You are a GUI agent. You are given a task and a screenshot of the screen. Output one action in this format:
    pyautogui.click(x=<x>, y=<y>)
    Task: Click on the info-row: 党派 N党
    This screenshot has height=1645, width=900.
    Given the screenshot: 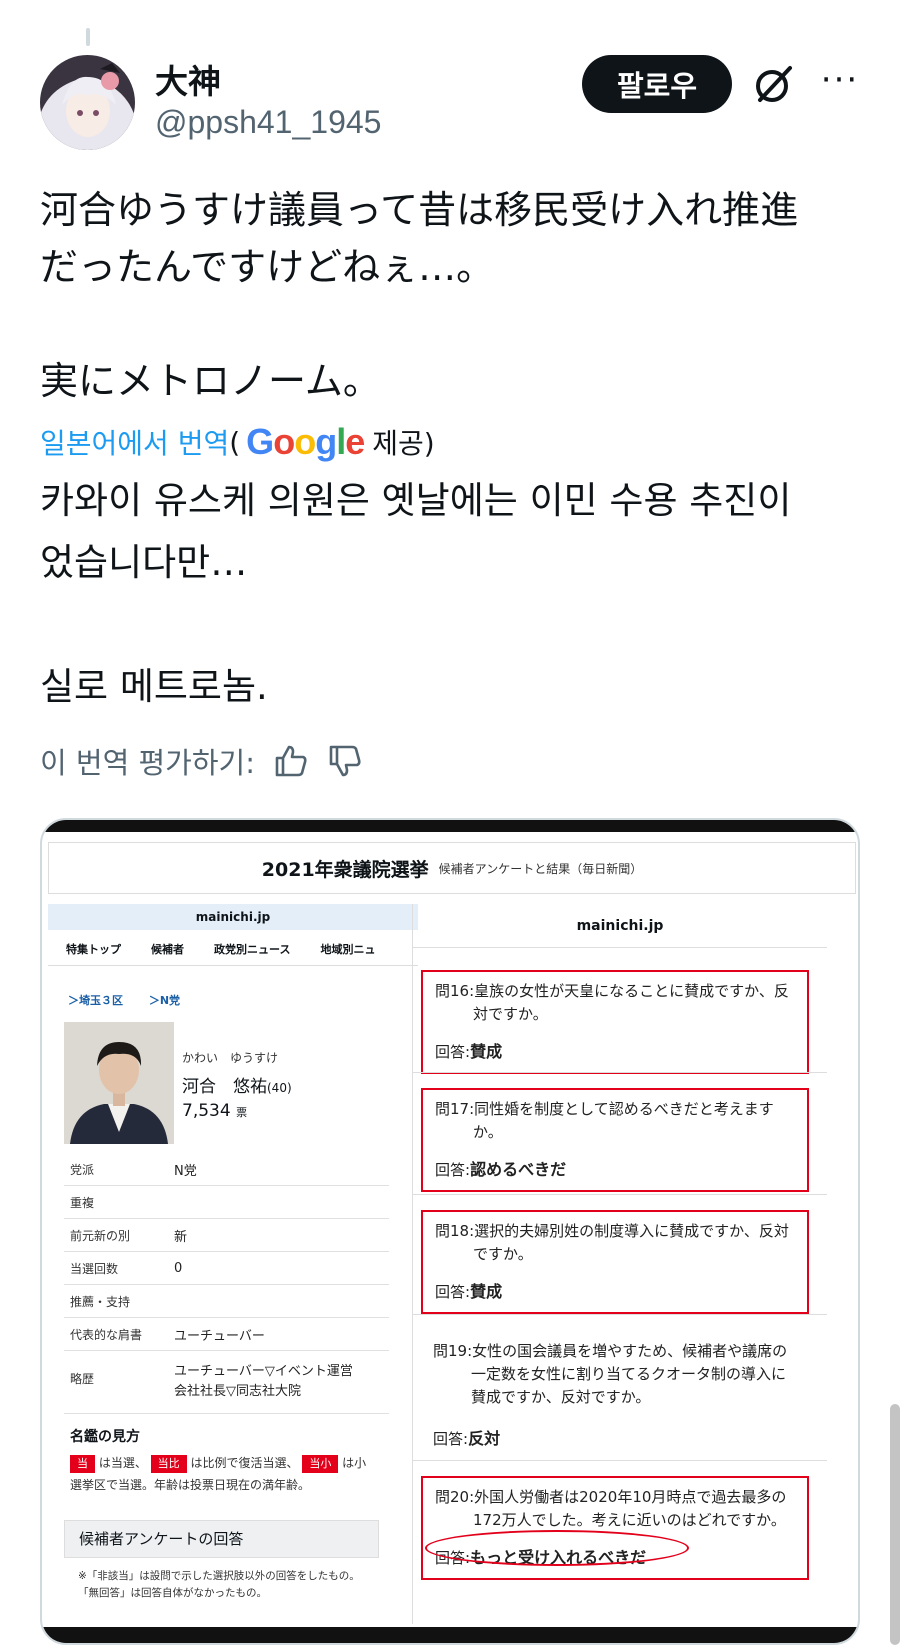 What is the action you would take?
    pyautogui.click(x=226, y=1170)
    